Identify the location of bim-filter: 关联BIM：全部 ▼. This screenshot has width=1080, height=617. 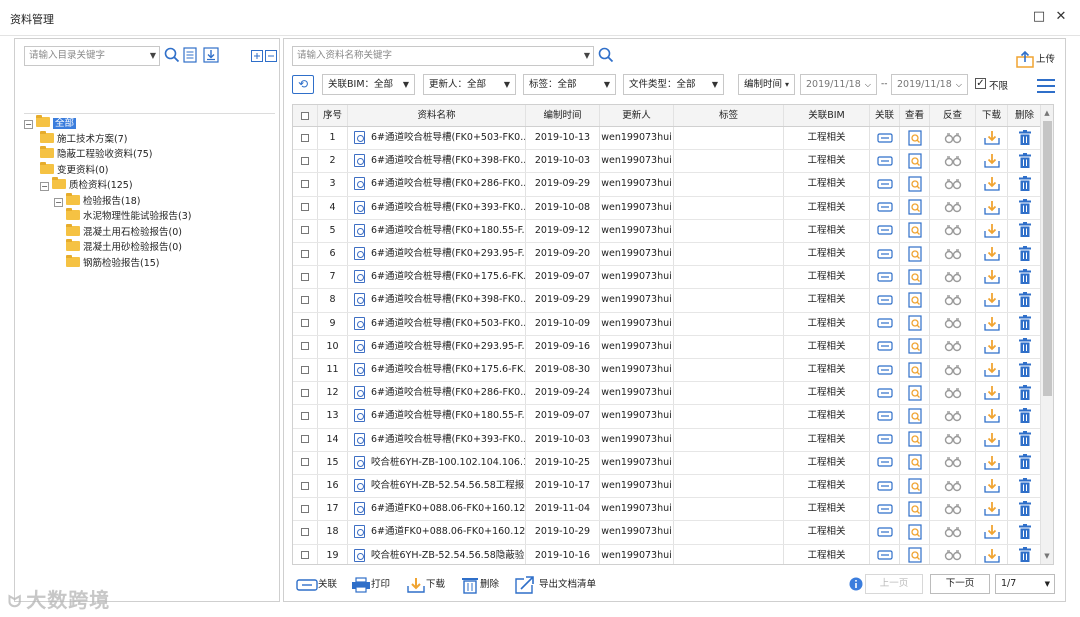
(368, 84).